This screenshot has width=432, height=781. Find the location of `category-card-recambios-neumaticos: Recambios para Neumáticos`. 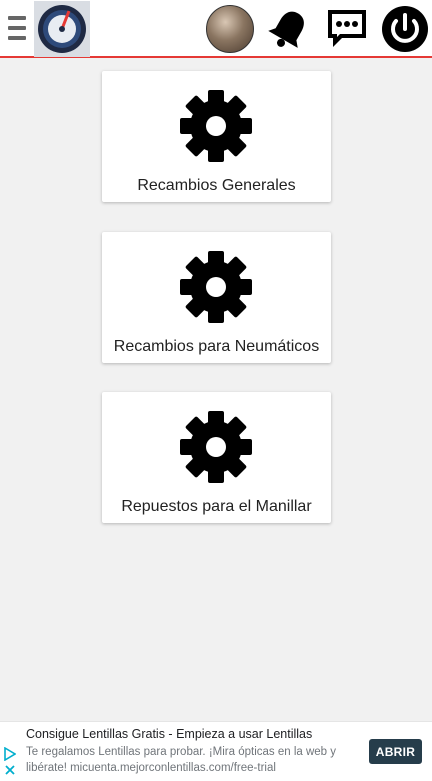

category-card-recambios-neumaticos: Recambios para Neumáticos is located at coordinates (216, 297).